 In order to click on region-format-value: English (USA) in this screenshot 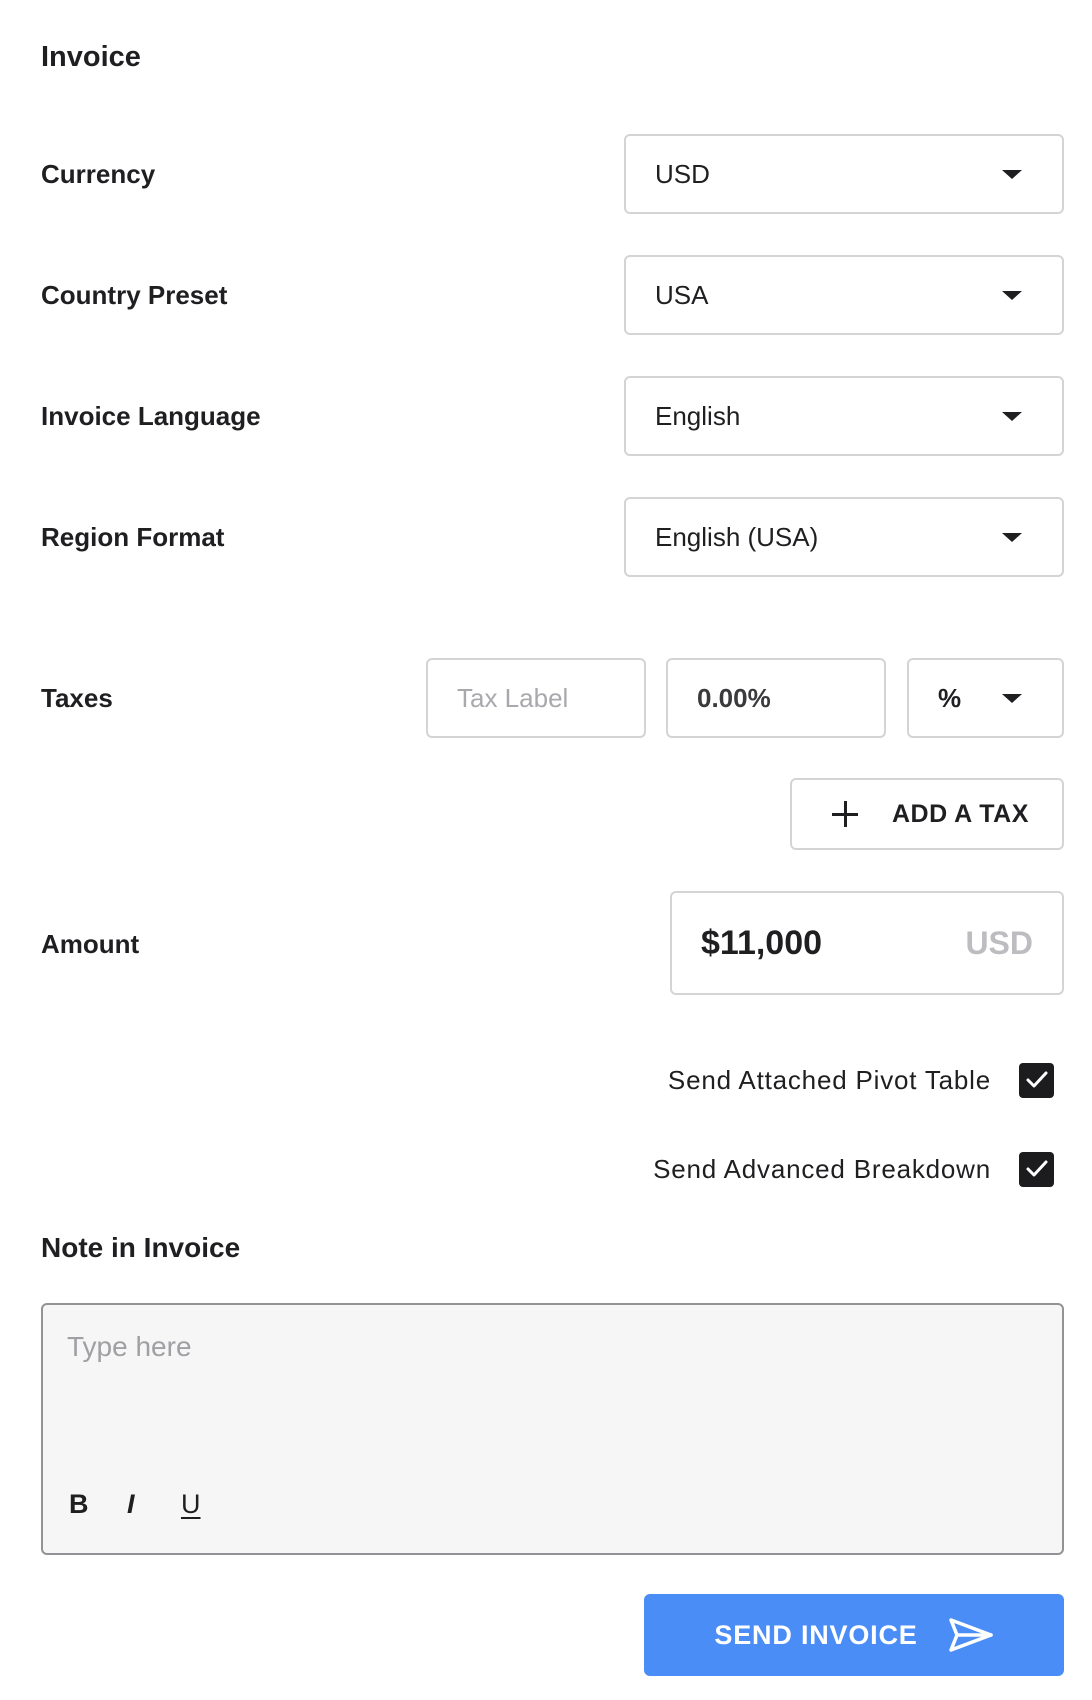, I will do `click(737, 536)`.